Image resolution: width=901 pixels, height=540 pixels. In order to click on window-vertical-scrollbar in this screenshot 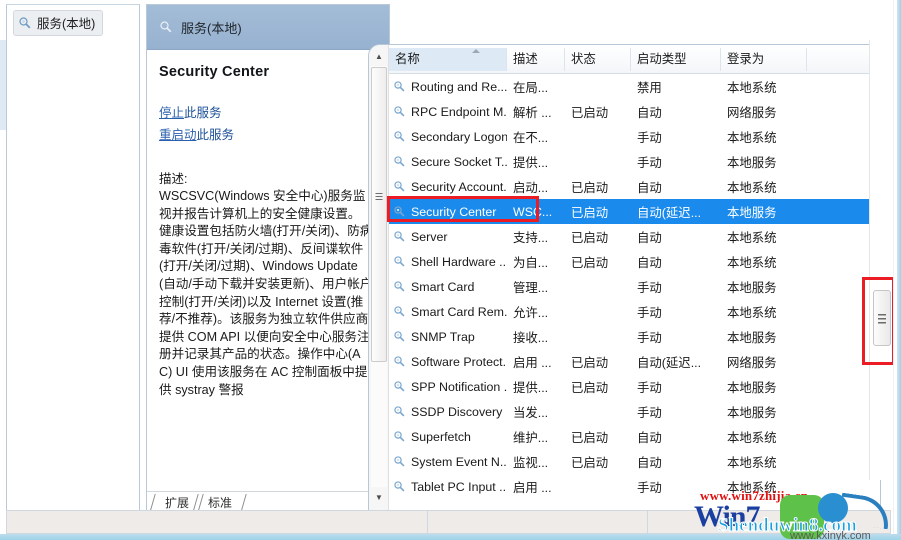, I will do `click(881, 260)`.